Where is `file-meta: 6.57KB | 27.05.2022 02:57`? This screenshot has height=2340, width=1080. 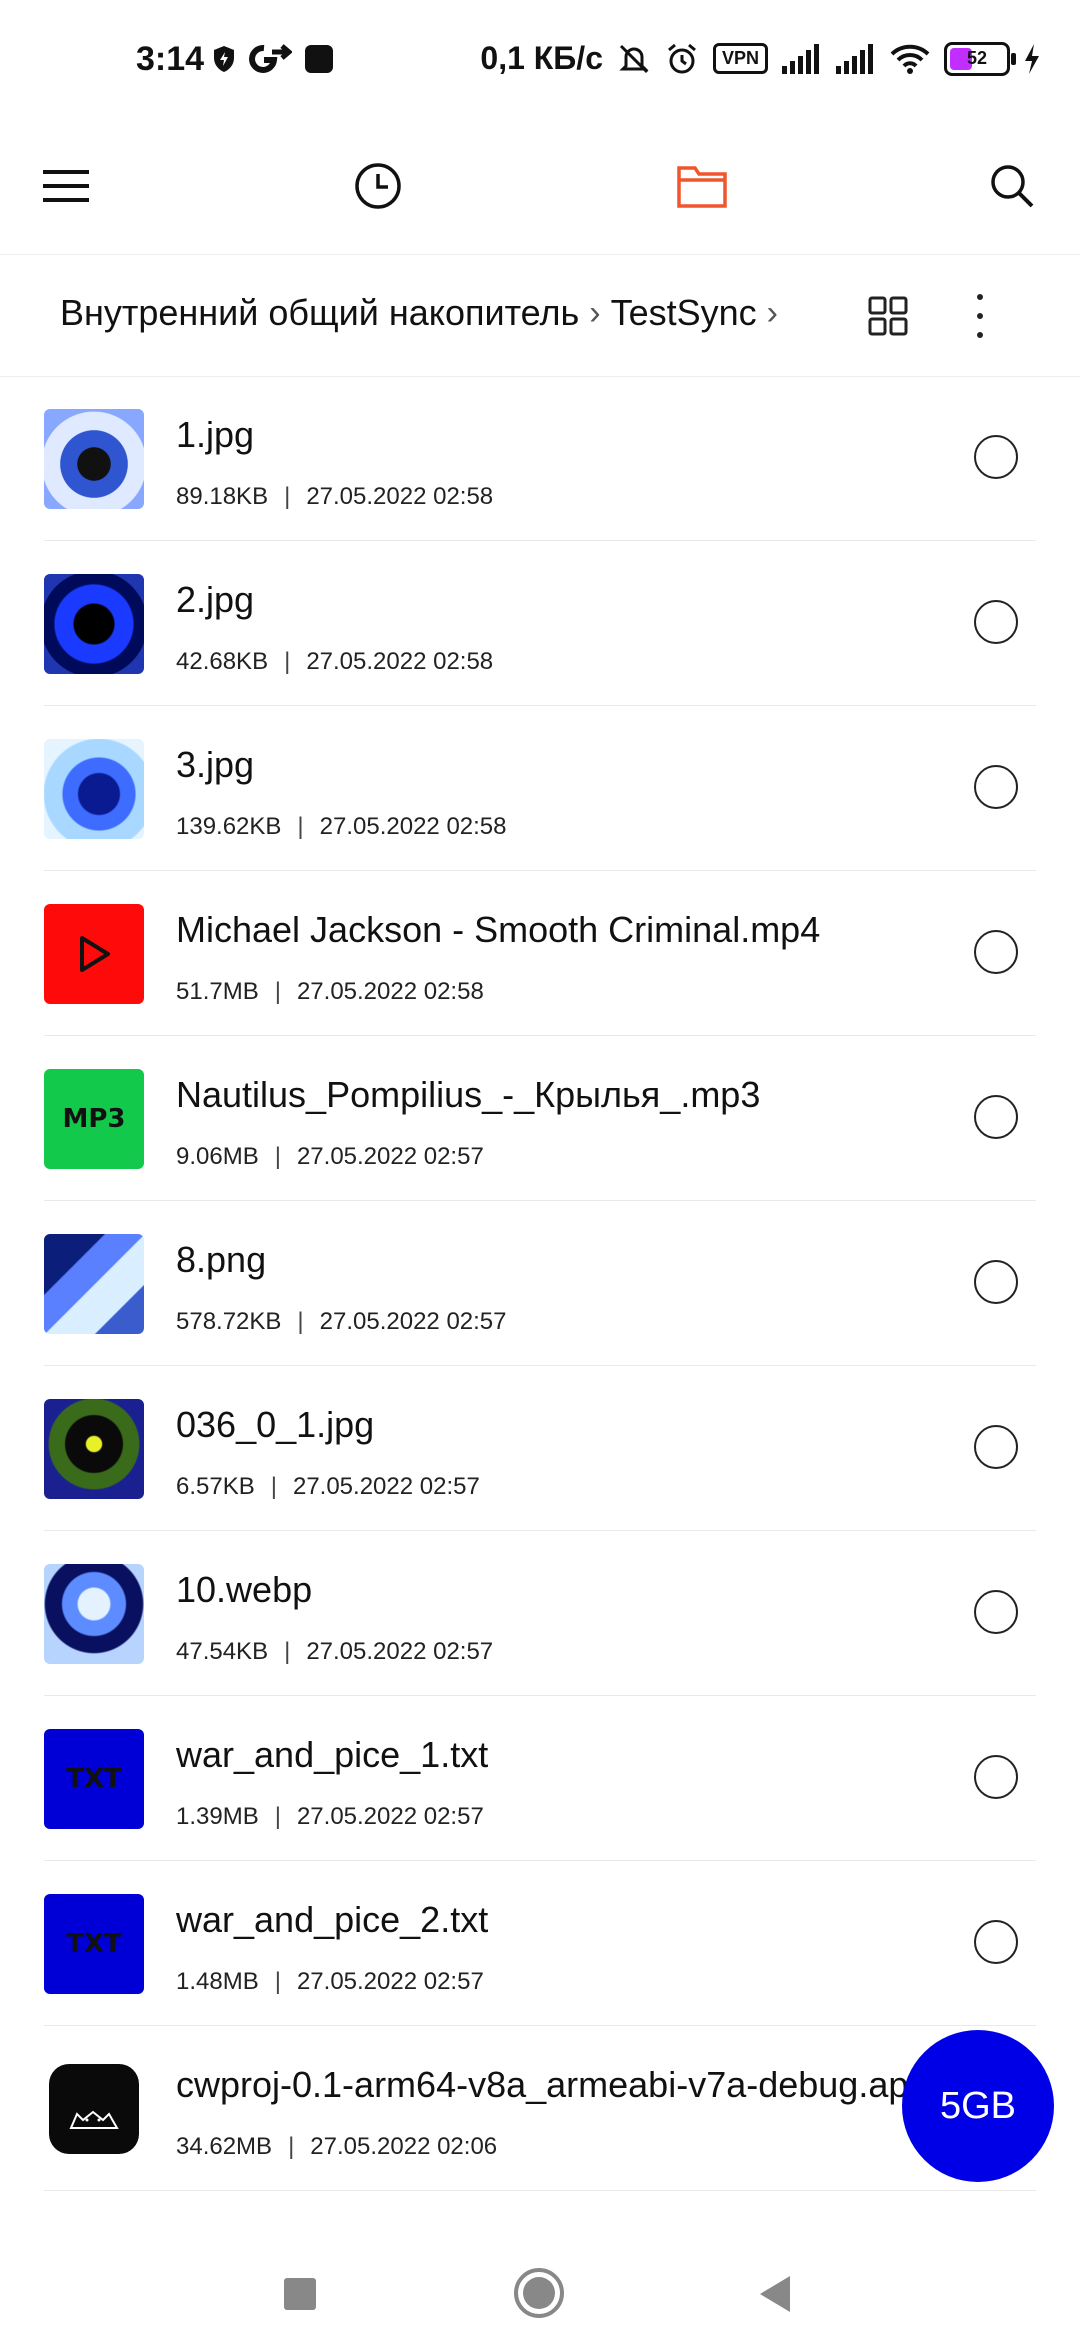 file-meta: 6.57KB | 27.05.2022 02:57 is located at coordinates (328, 1487).